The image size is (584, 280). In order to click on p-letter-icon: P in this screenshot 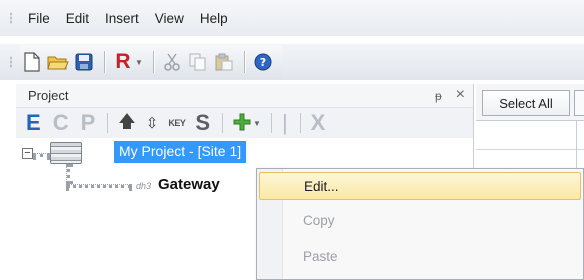, I will do `click(88, 123)`.